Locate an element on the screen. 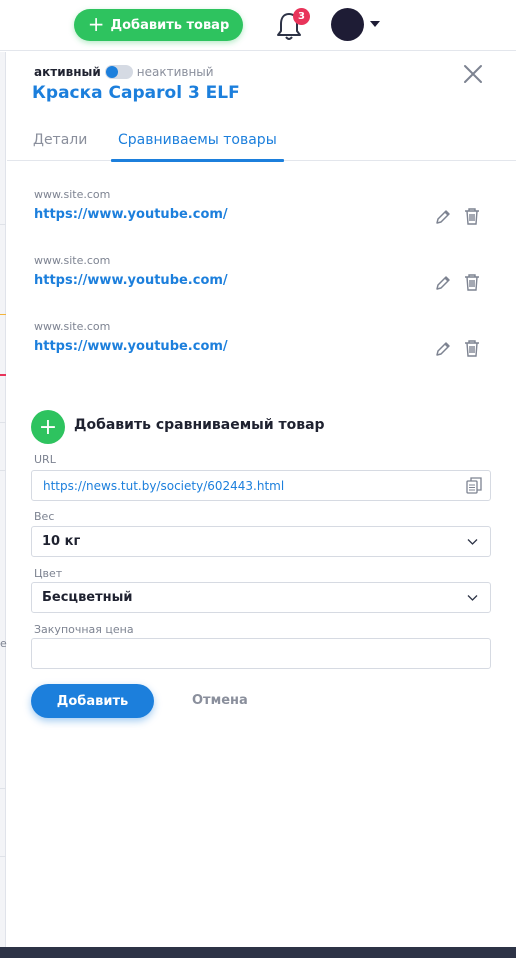 The height and width of the screenshot is (958, 516). add-product-button: + Добавить товар is located at coordinates (158, 25).